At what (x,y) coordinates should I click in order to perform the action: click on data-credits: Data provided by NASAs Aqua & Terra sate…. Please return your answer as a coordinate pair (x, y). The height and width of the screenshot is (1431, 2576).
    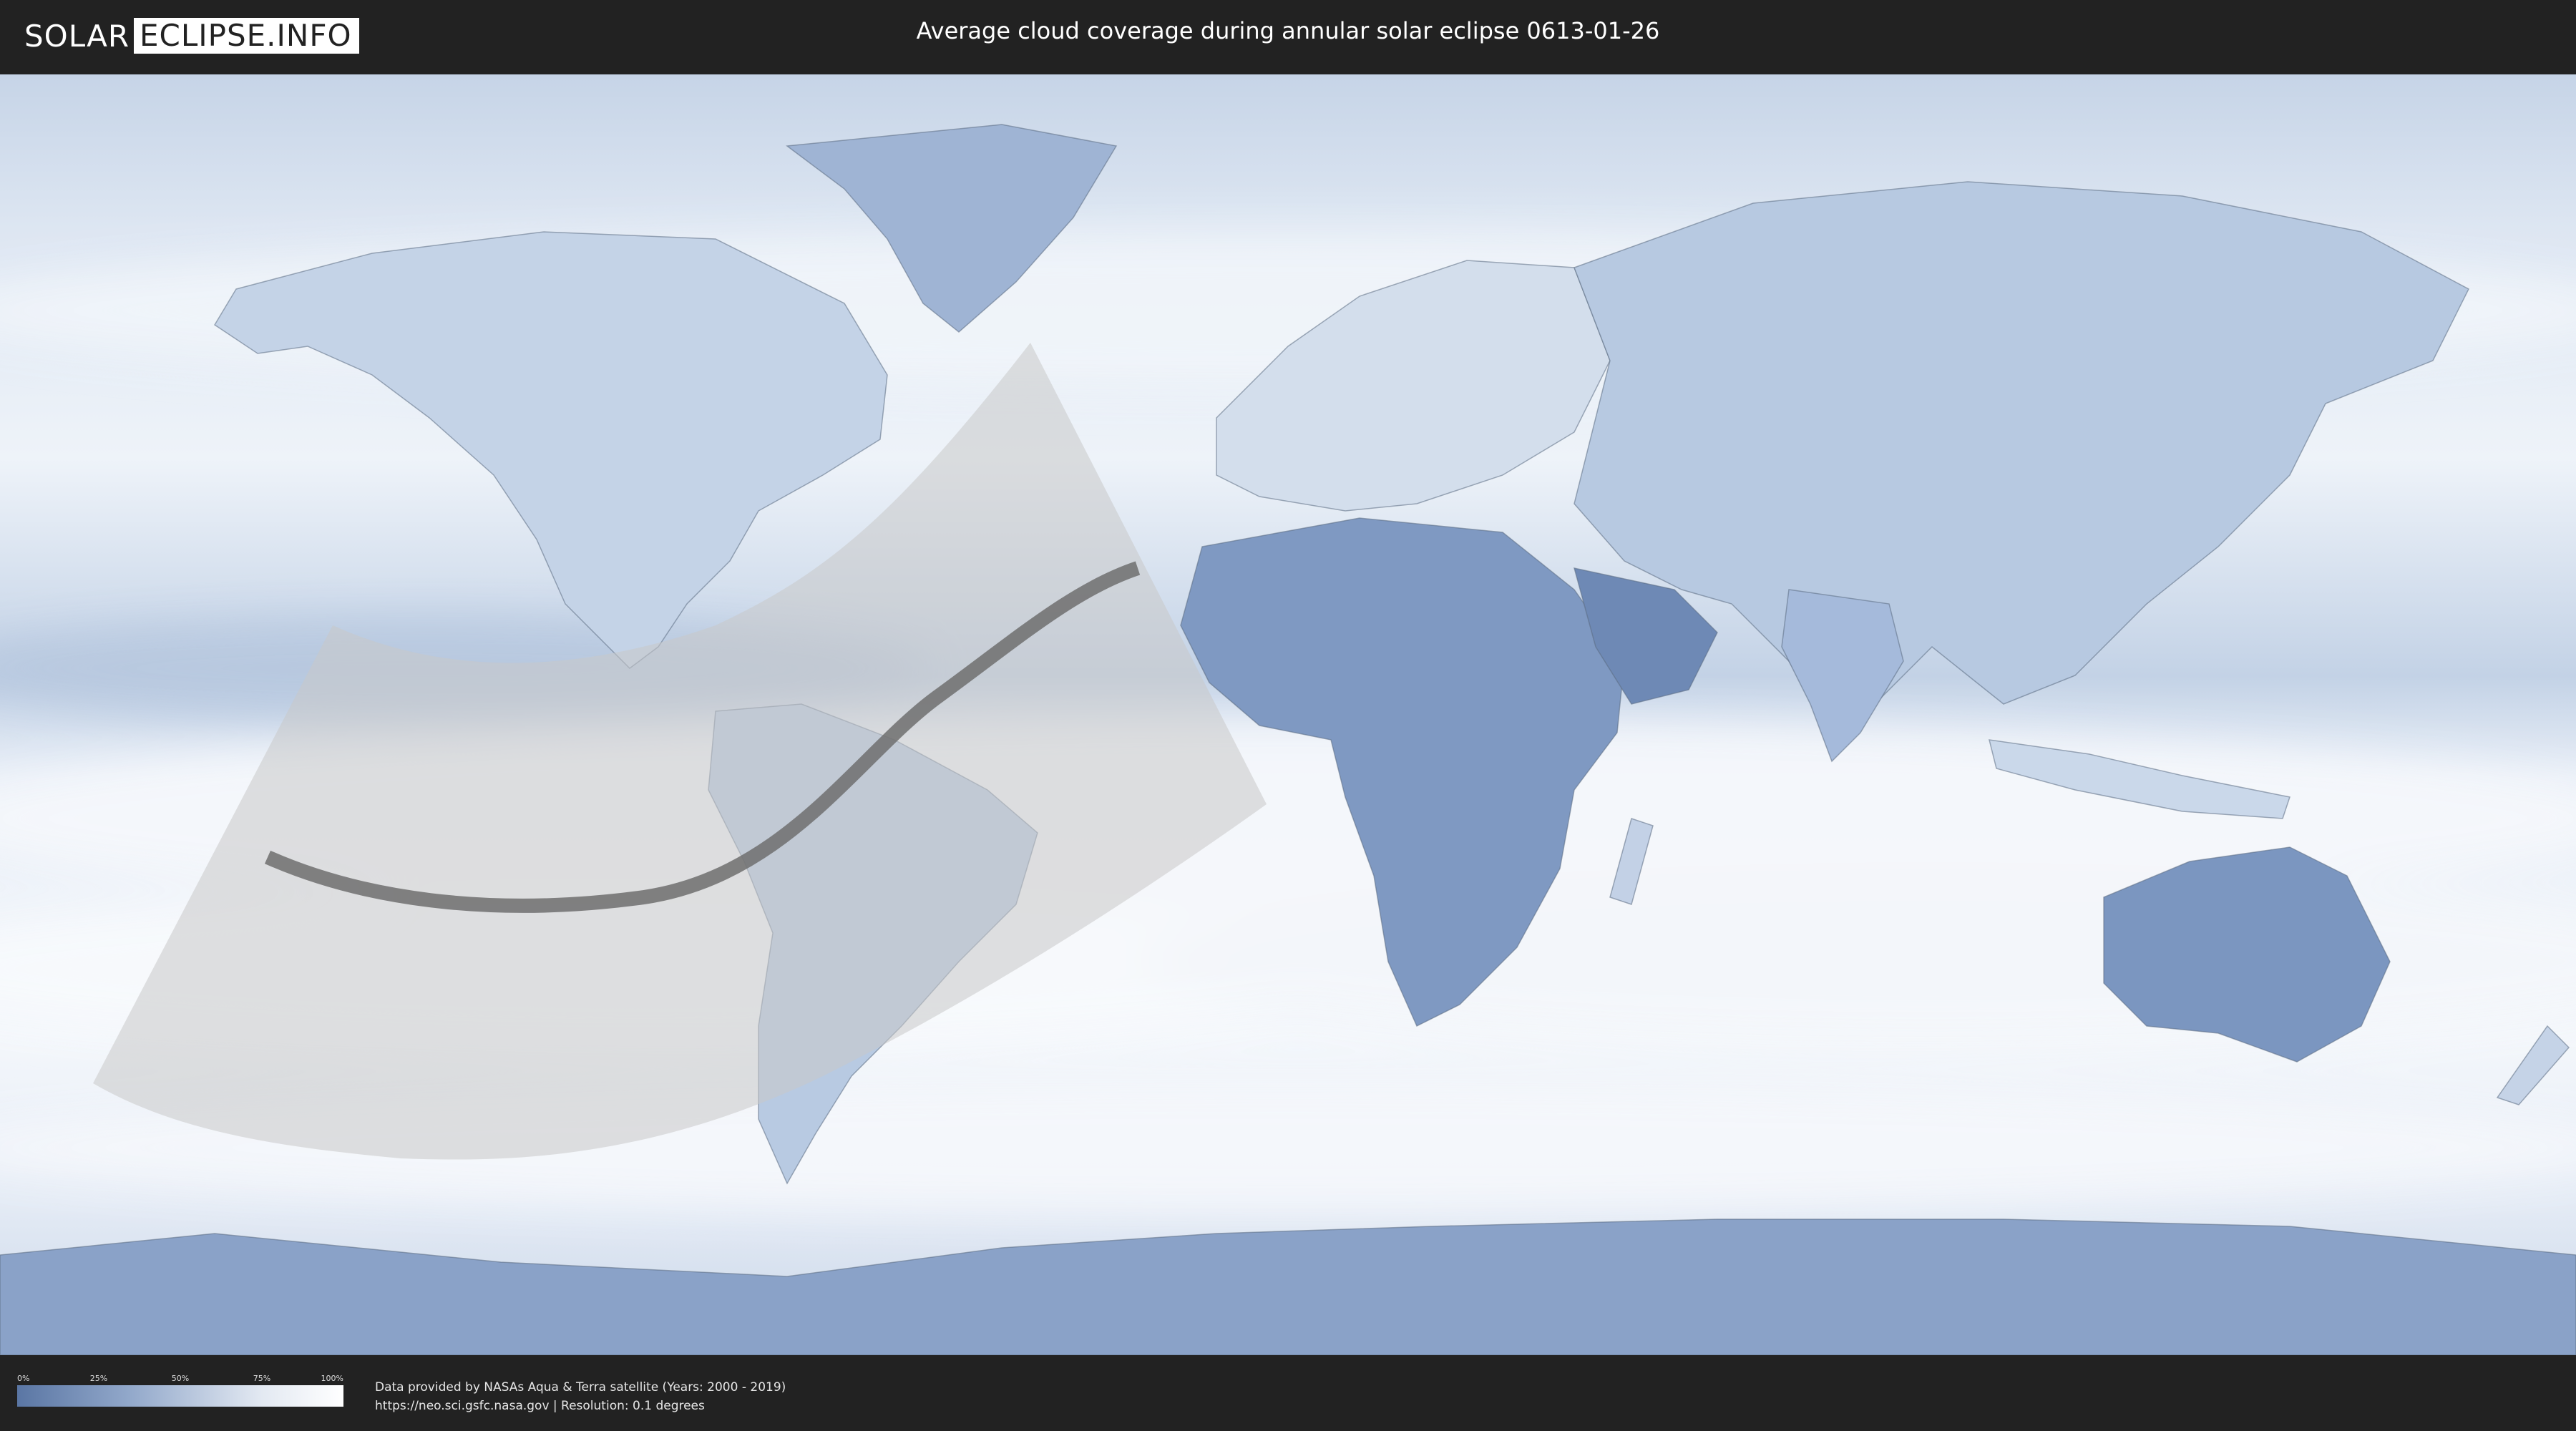
    Looking at the image, I should click on (580, 1396).